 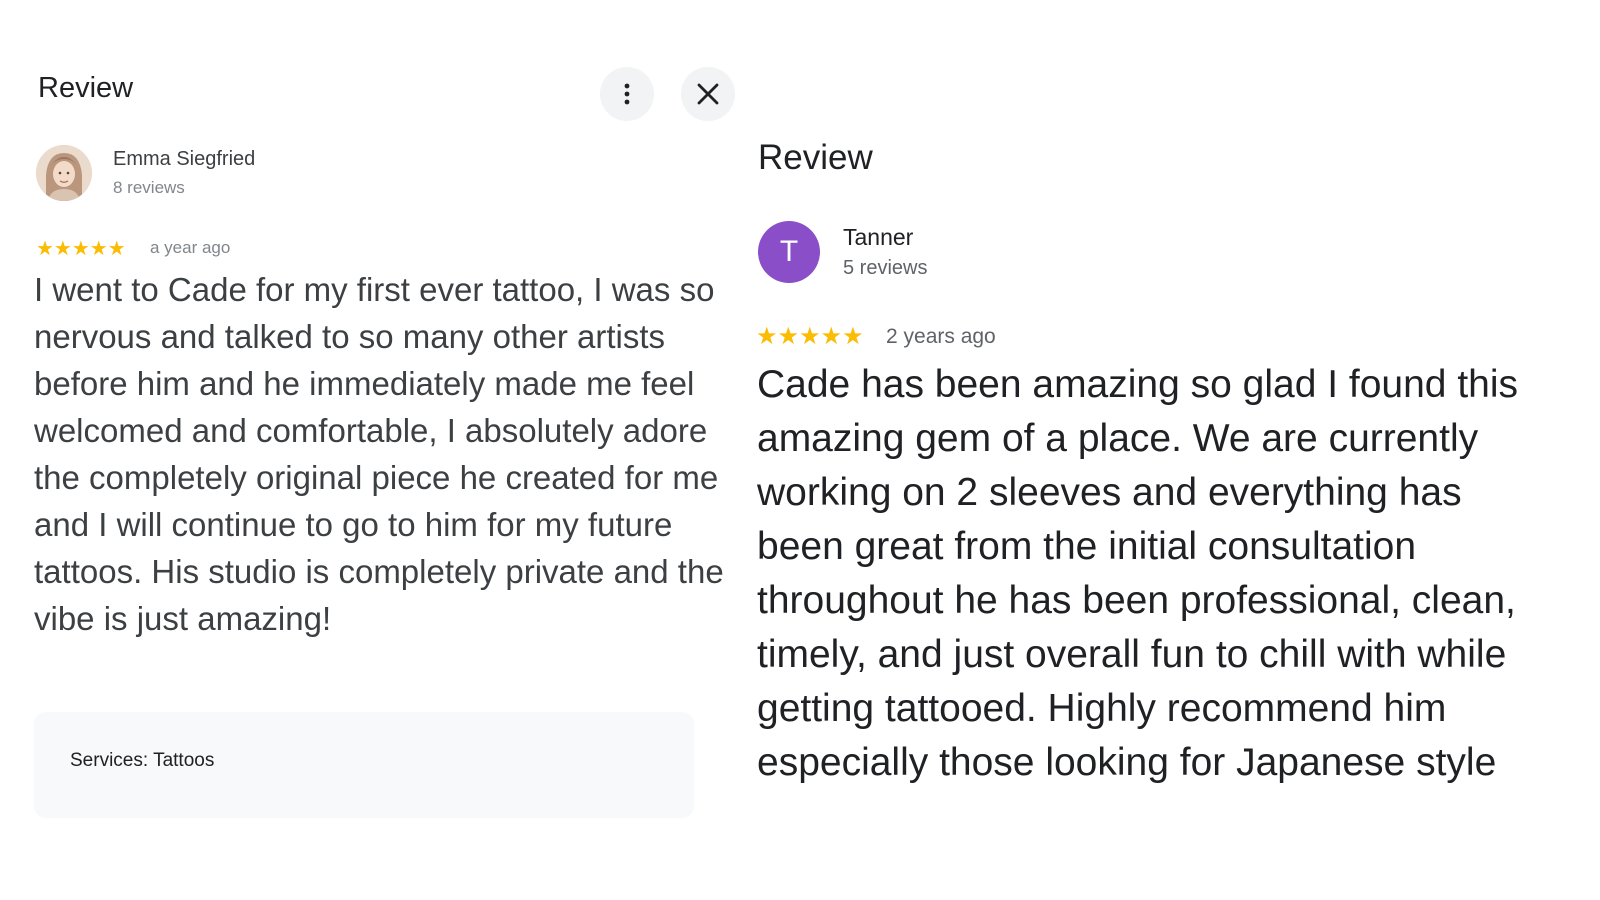 What do you see at coordinates (885, 268) in the screenshot?
I see `reviewer-review-count: 5 reviews` at bounding box center [885, 268].